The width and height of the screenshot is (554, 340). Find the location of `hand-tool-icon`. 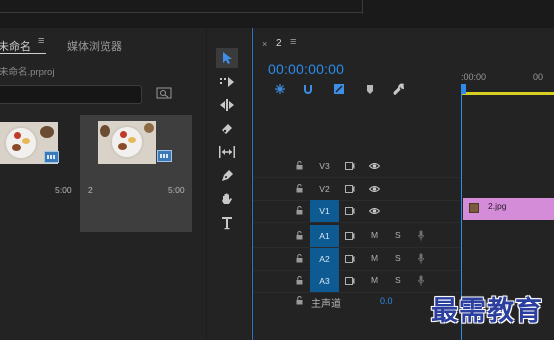

hand-tool-icon is located at coordinates (227, 199).